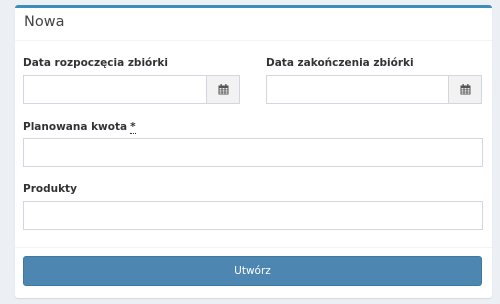  What do you see at coordinates (75, 127) in the screenshot?
I see `planned-amount-label-text: Planowana kwota` at bounding box center [75, 127].